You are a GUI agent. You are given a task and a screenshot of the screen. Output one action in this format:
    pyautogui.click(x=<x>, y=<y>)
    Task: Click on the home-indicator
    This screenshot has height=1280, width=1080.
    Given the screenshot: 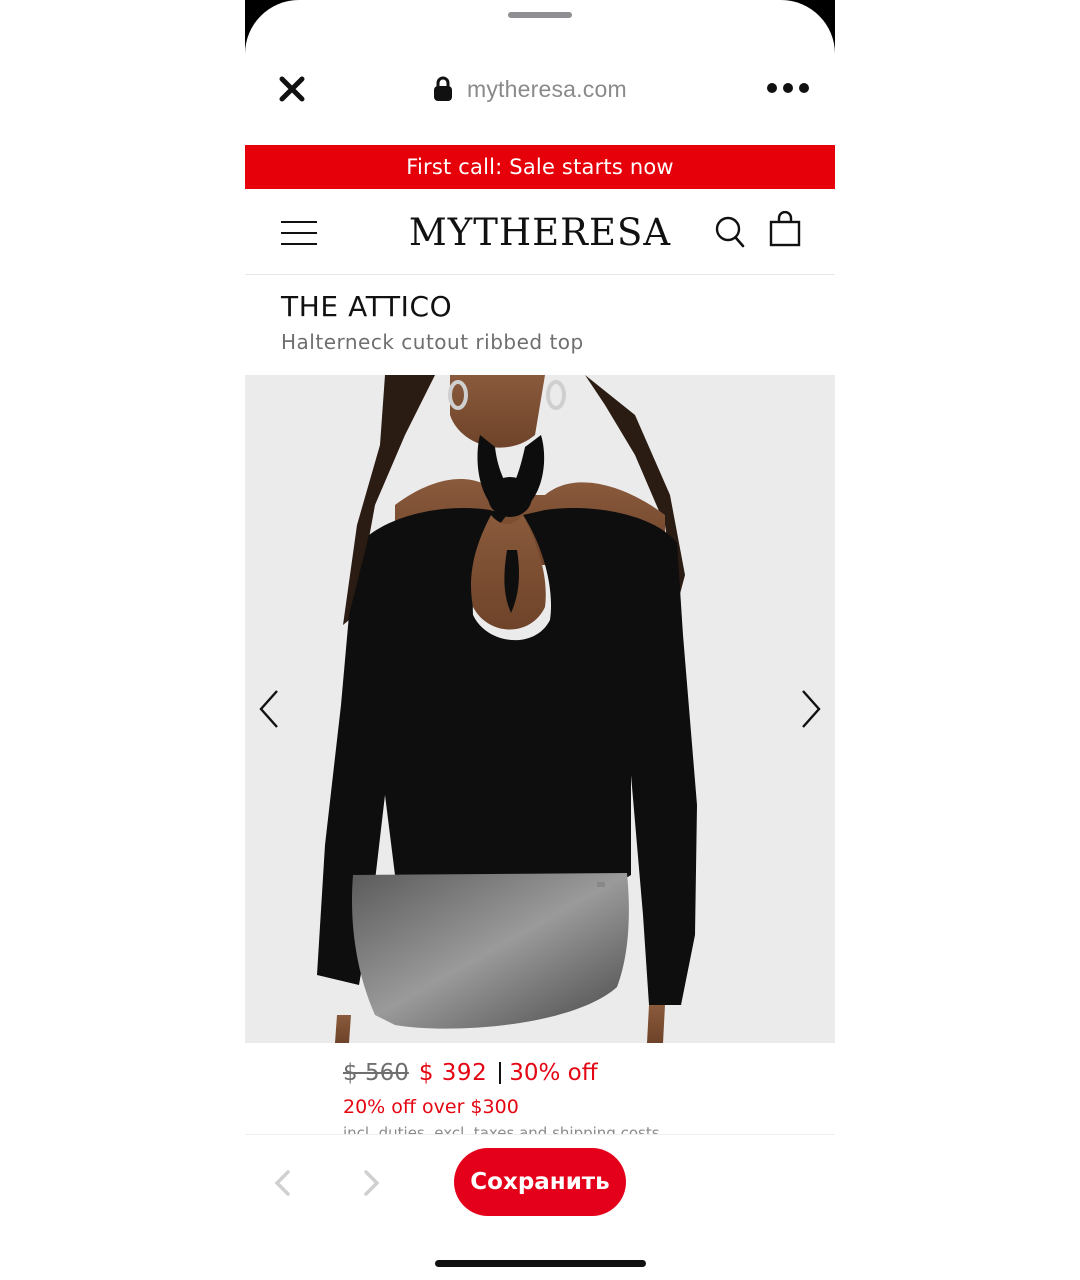 What is the action you would take?
    pyautogui.click(x=540, y=1263)
    